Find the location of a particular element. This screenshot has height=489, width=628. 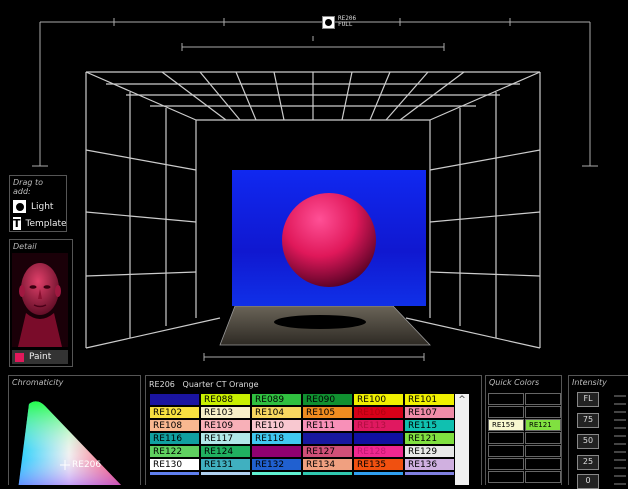

gel-swatch: RE115 is located at coordinates (430, 426).